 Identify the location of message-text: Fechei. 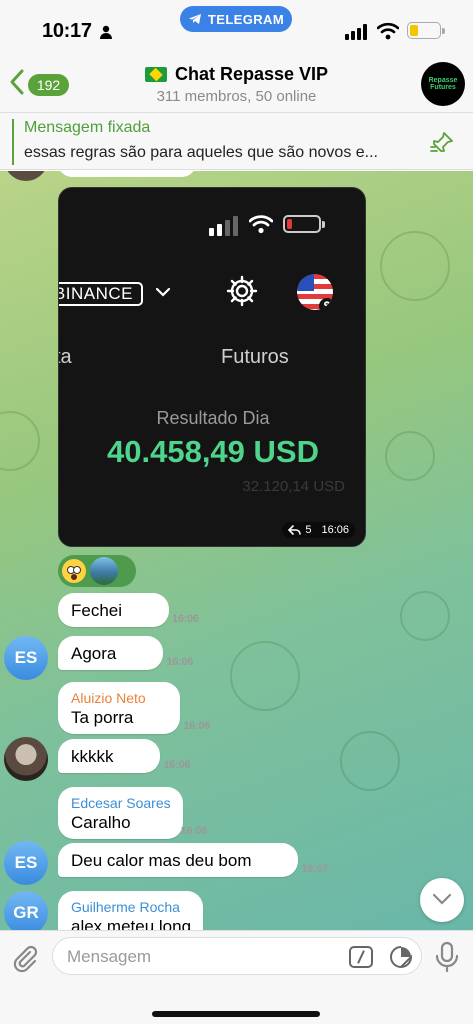
(97, 610).